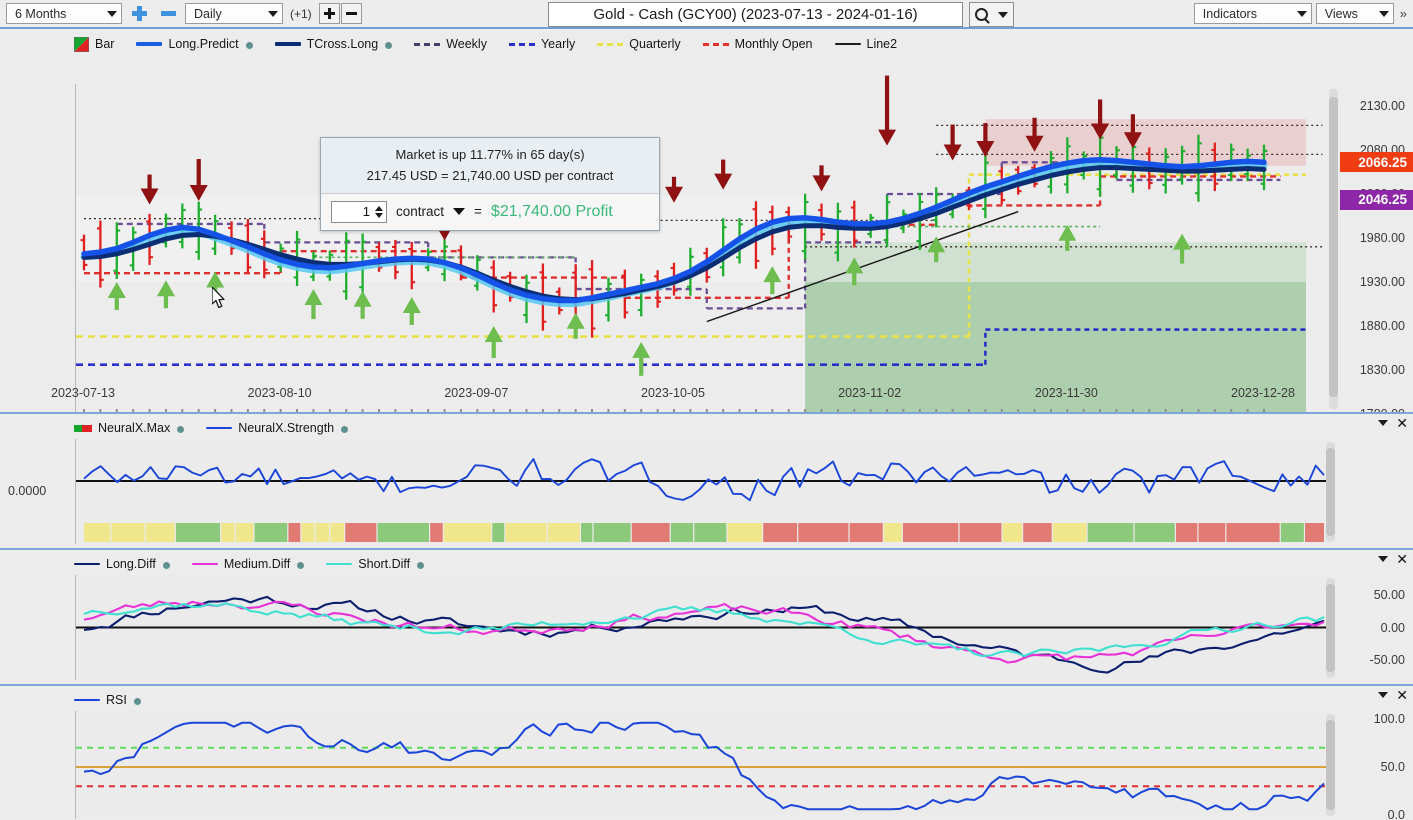 The height and width of the screenshot is (820, 1413). What do you see at coordinates (379, 208) in the screenshot?
I see `chevron-up-icon` at bounding box center [379, 208].